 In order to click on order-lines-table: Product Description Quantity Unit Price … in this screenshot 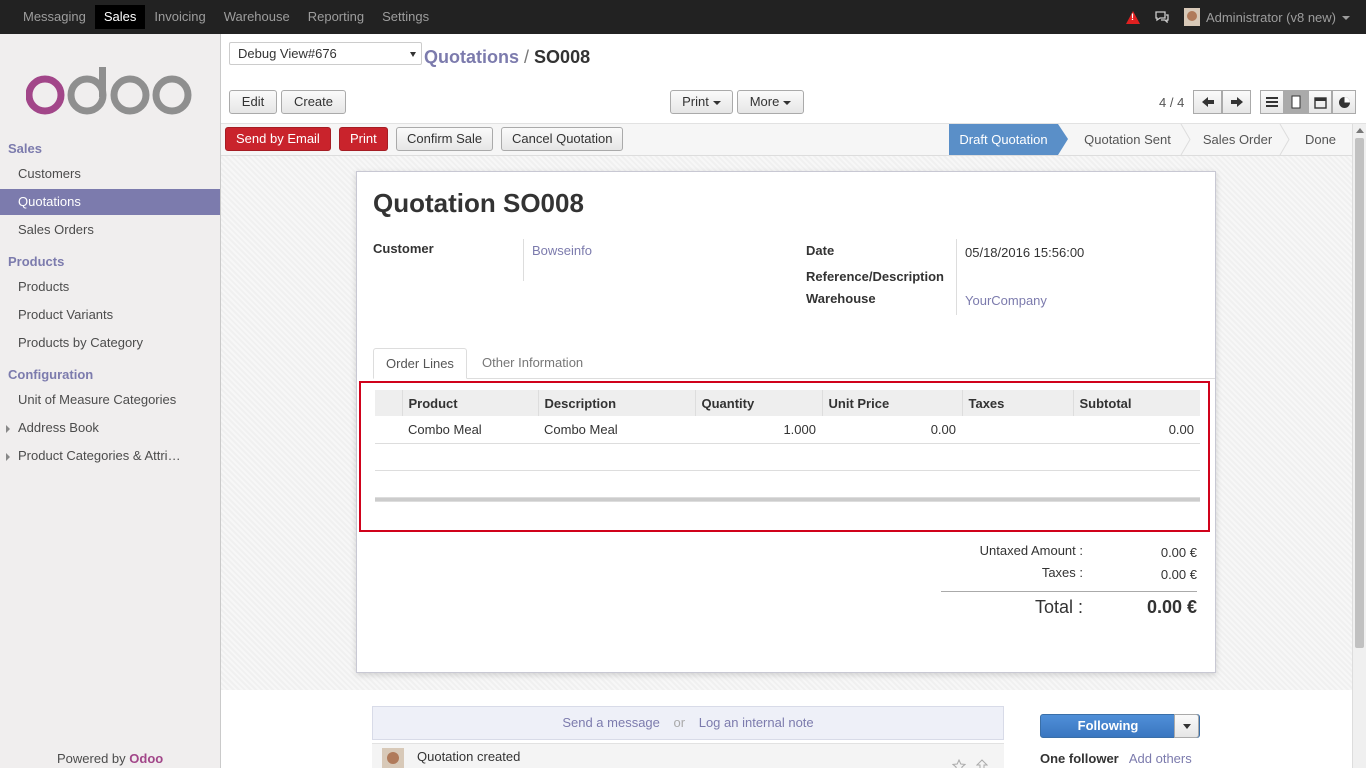, I will do `click(787, 446)`.